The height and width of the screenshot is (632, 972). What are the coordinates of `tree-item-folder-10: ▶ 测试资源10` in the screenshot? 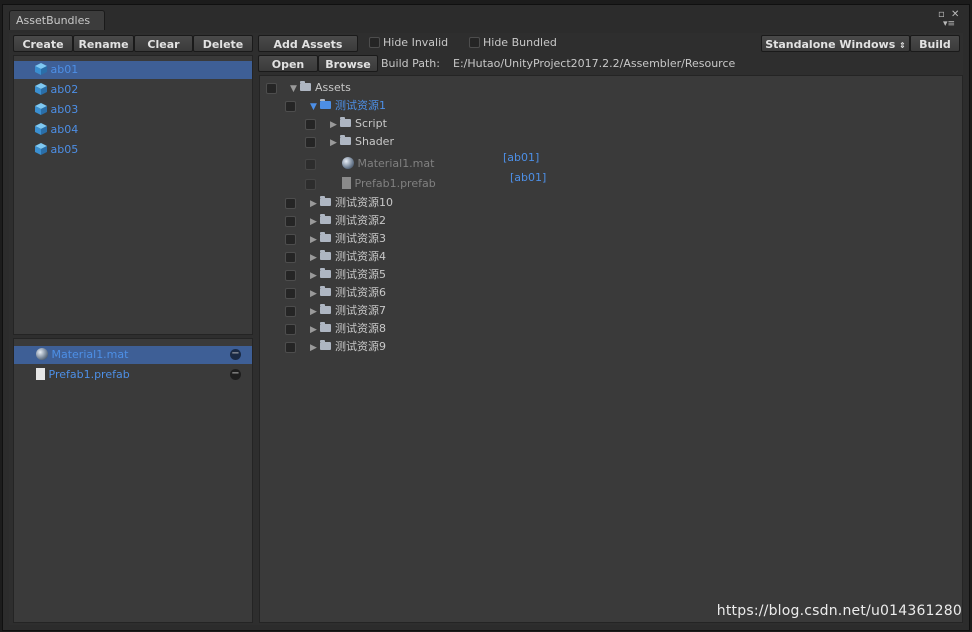 It's located at (351, 203).